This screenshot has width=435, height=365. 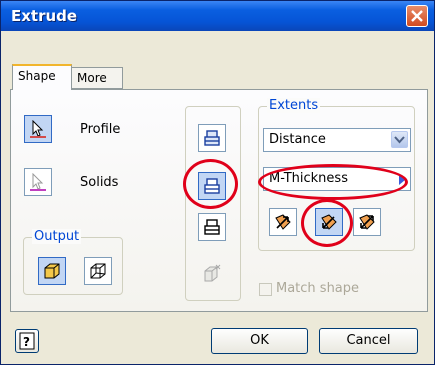 I want to click on output-surface-button, so click(x=98, y=271).